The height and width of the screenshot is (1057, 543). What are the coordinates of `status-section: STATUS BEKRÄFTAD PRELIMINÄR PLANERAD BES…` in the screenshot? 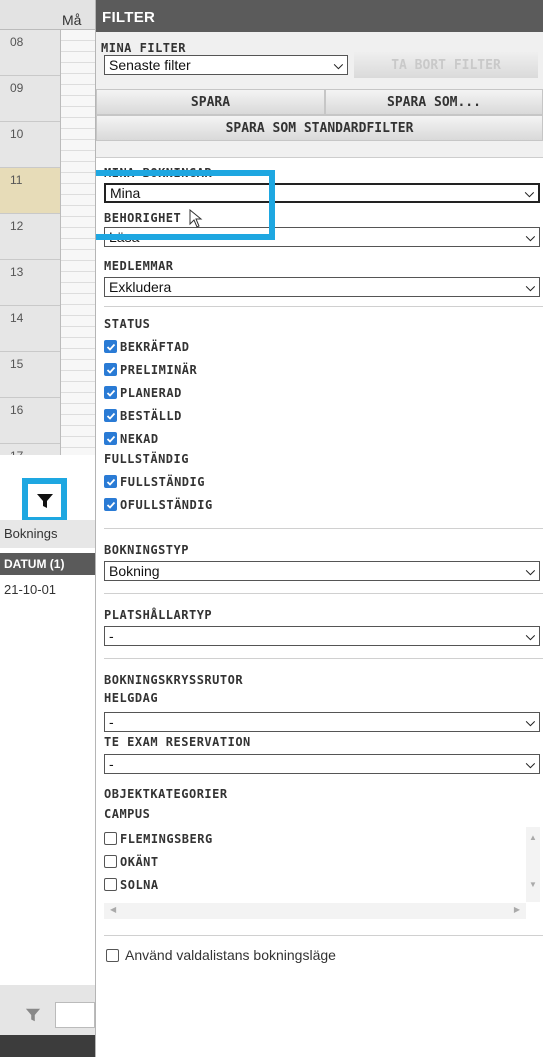 It's located at (319, 378).